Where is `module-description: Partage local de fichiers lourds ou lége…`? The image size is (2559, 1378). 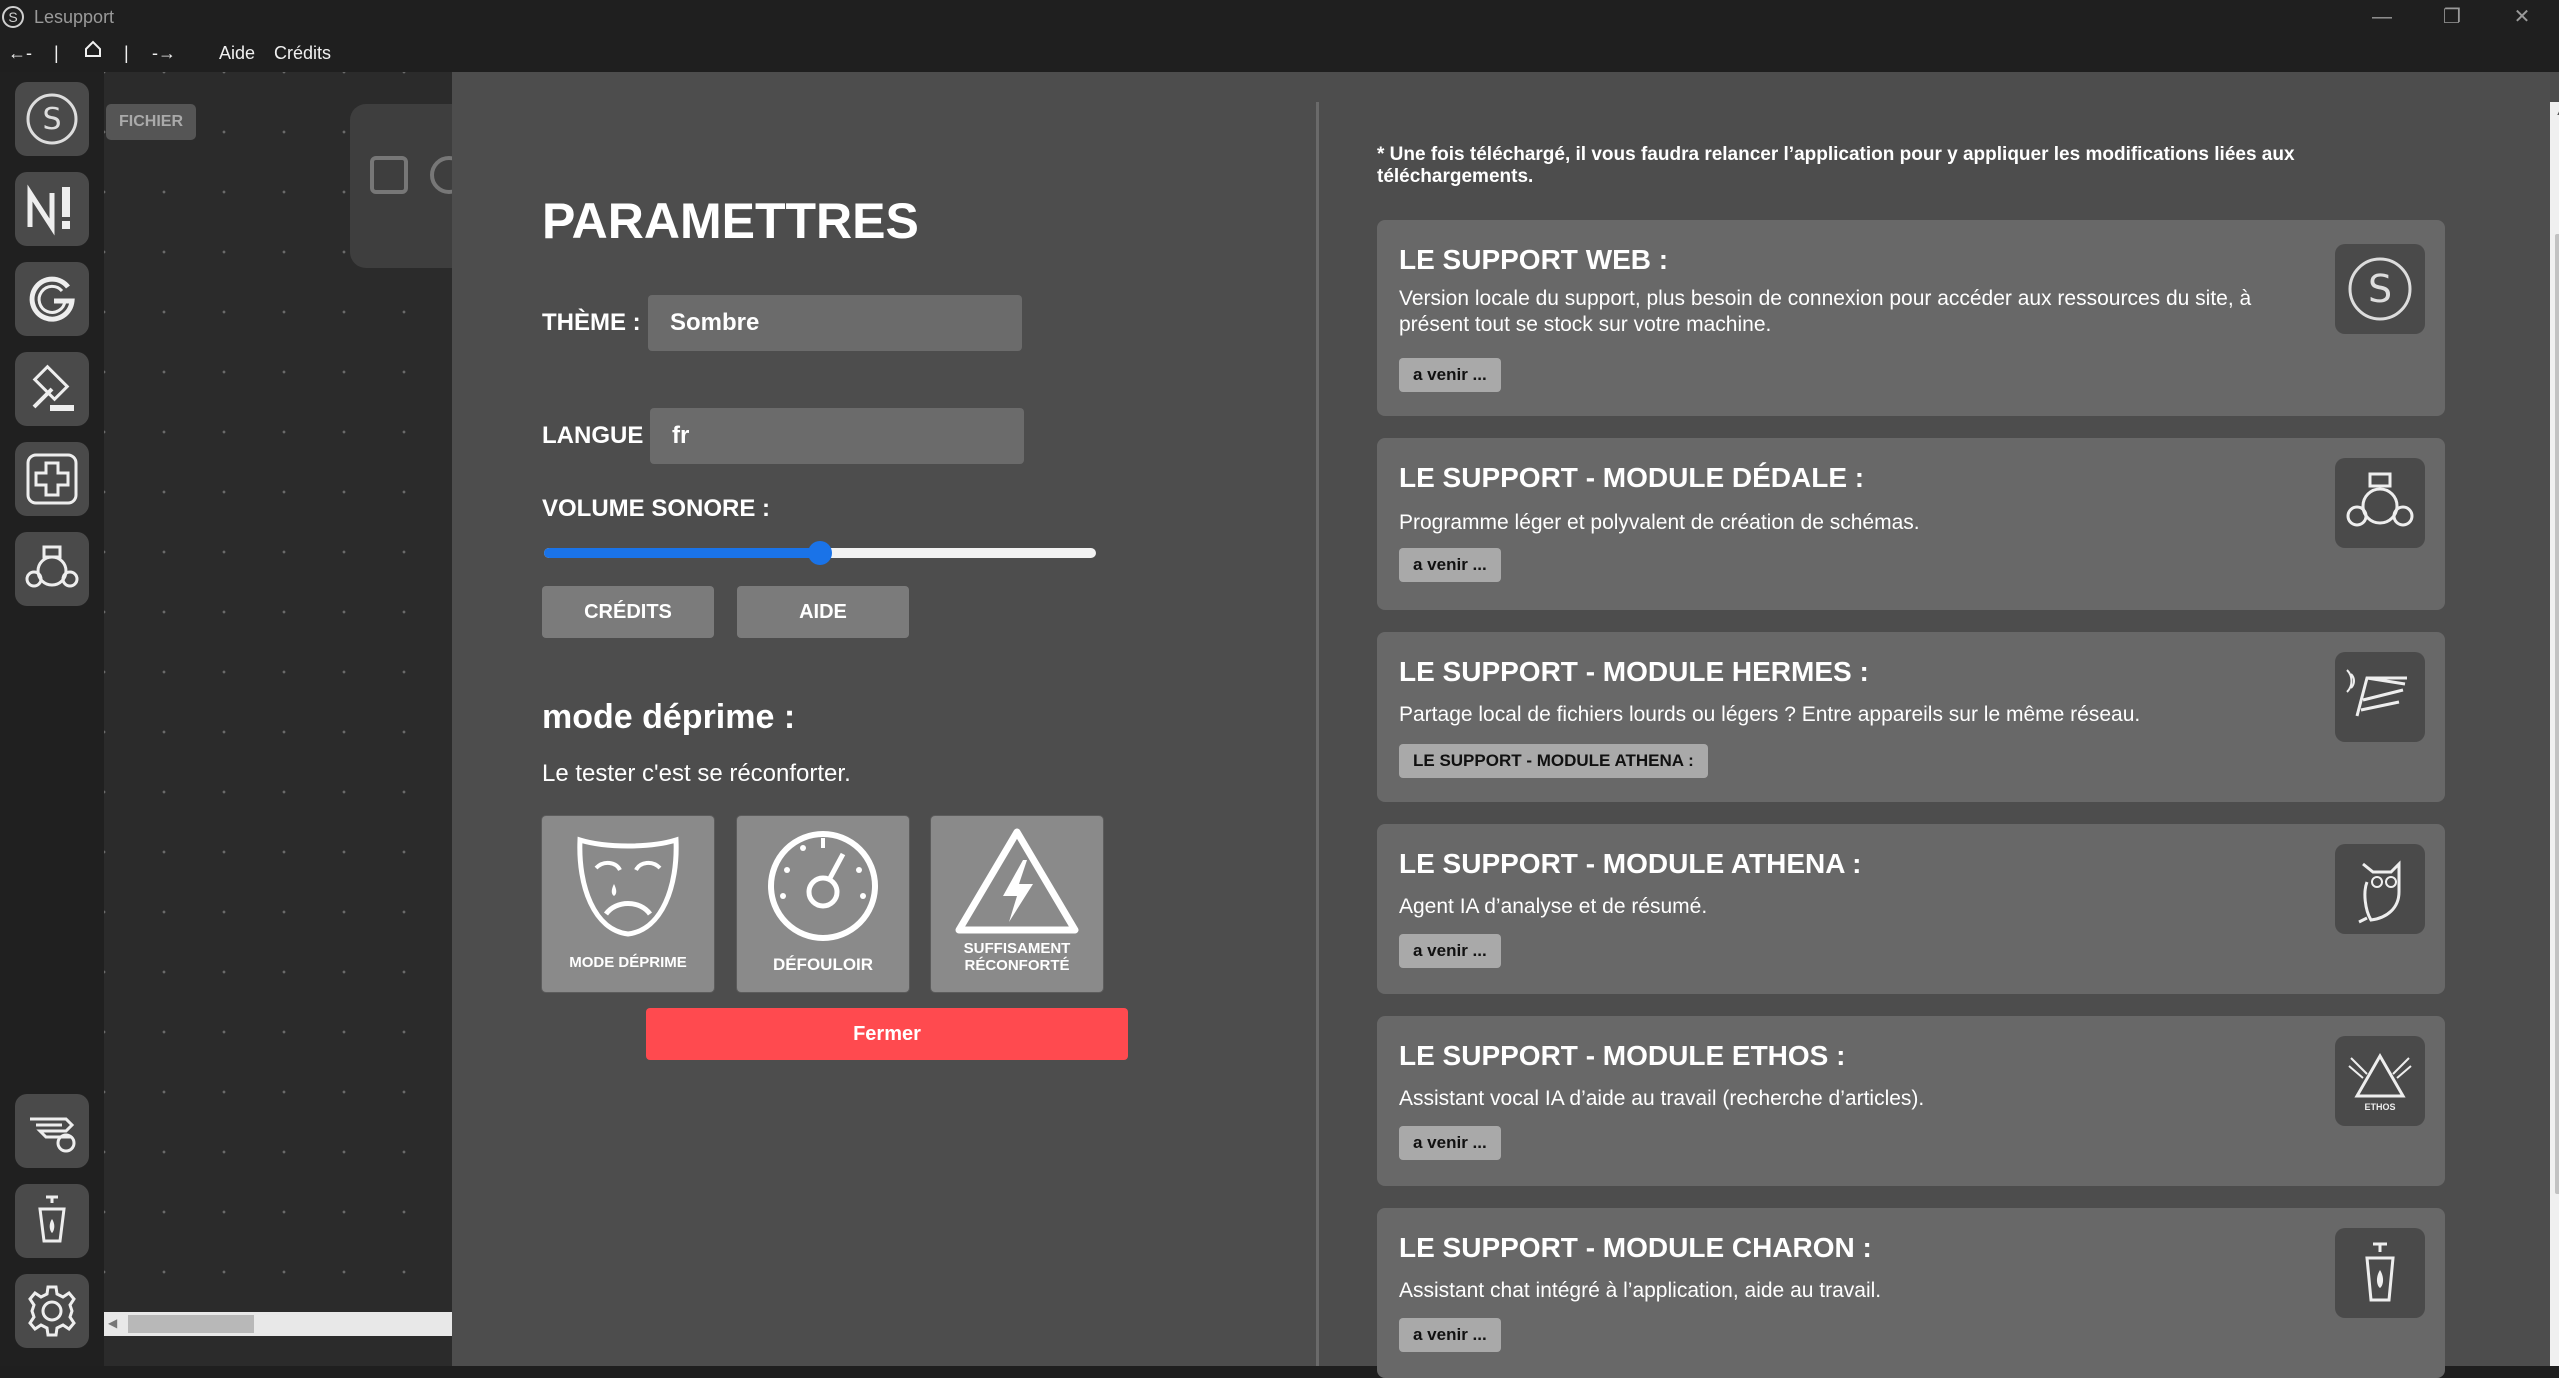 module-description: Partage local de fichiers lourds ou lége… is located at coordinates (1770, 714).